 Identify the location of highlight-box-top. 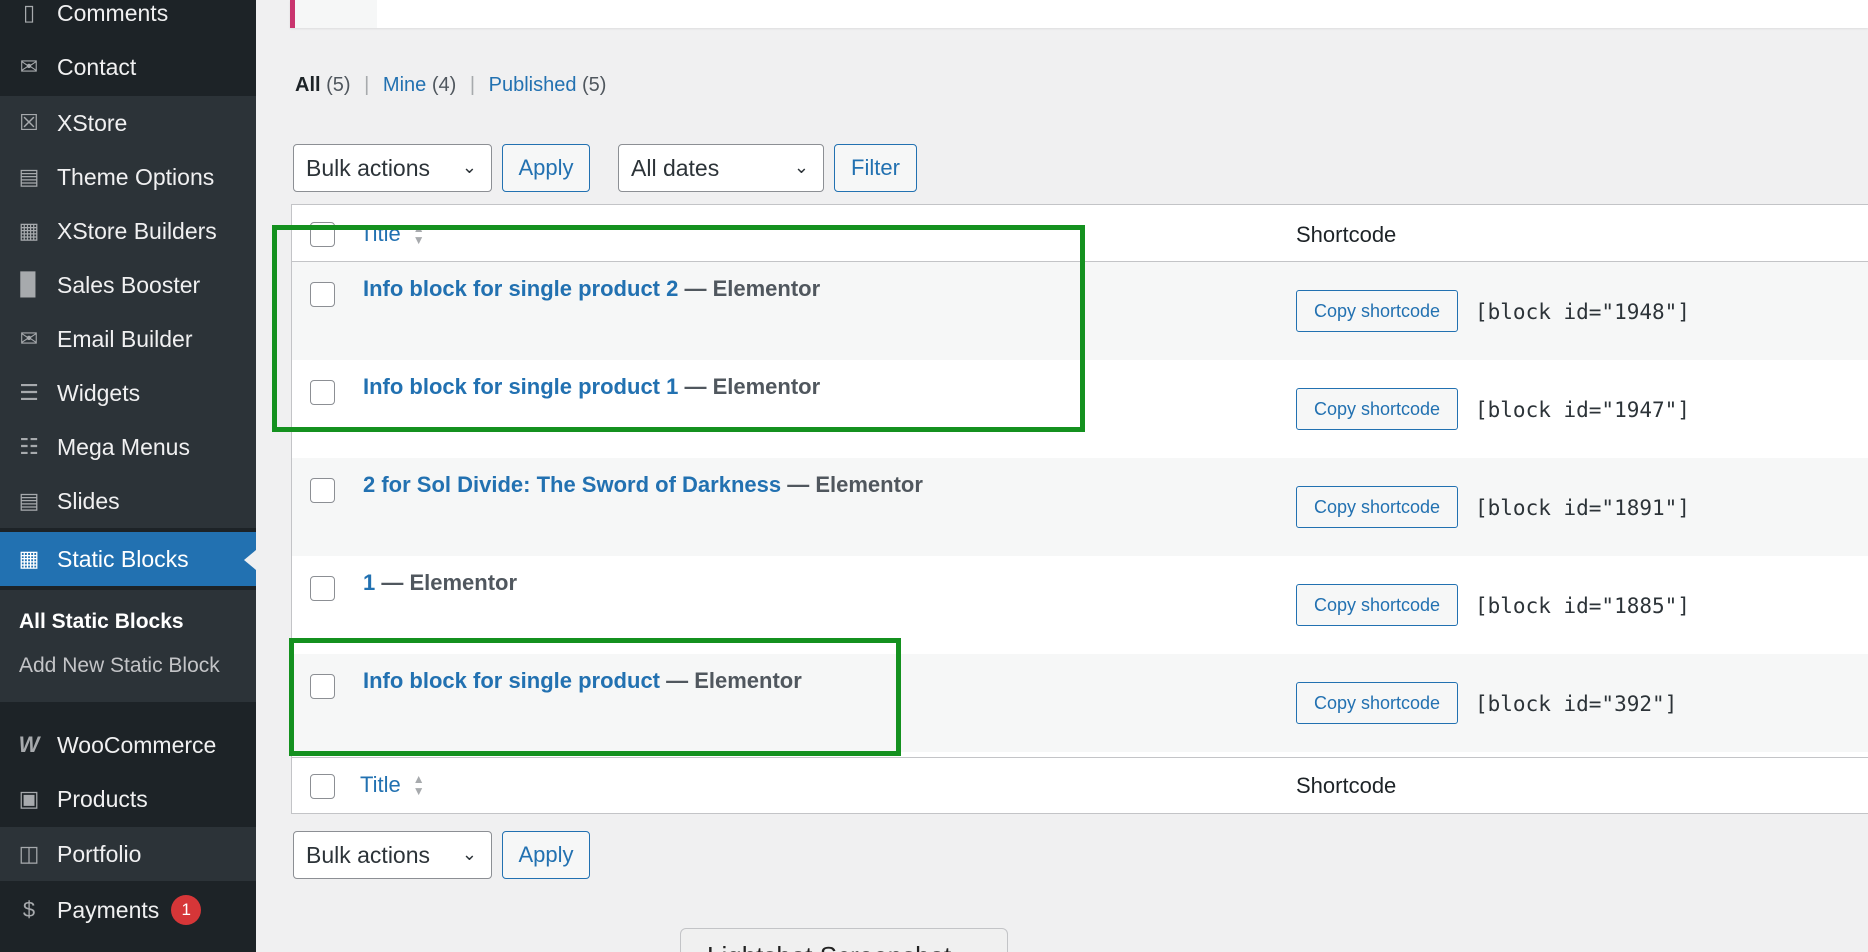
(678, 328).